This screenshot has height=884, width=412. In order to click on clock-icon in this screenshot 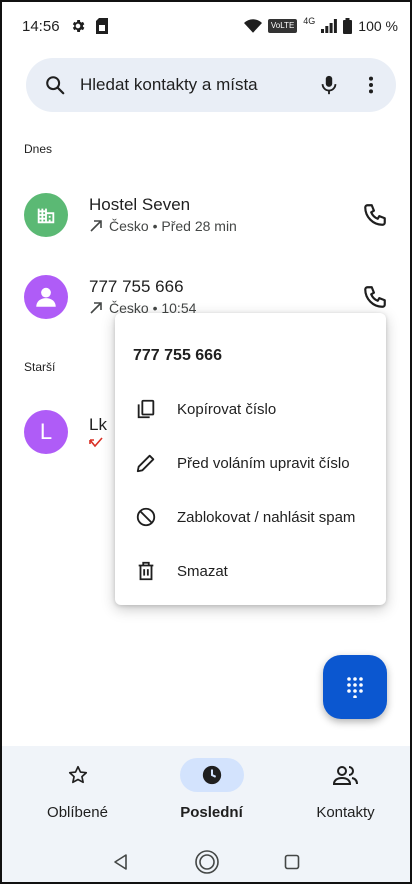, I will do `click(211, 775)`.